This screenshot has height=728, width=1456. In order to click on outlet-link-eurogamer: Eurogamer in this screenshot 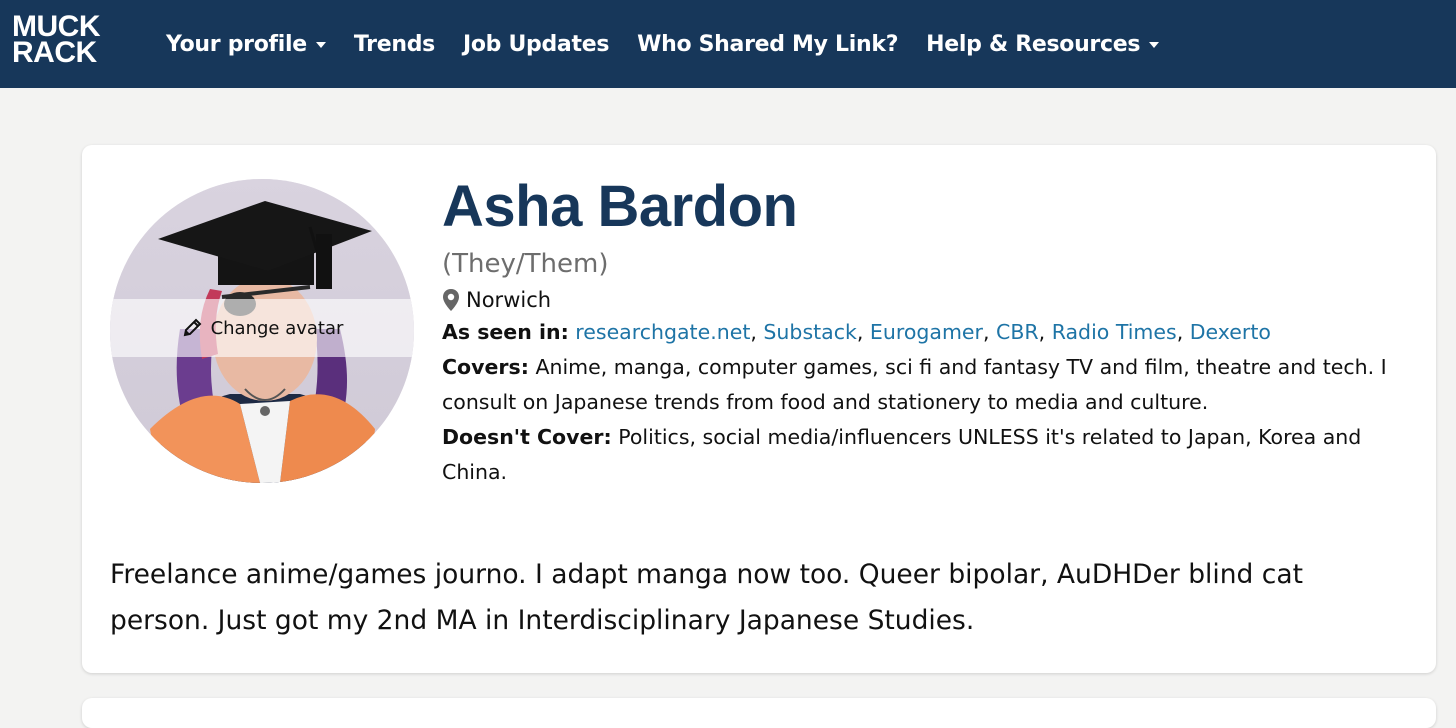, I will do `click(926, 332)`.